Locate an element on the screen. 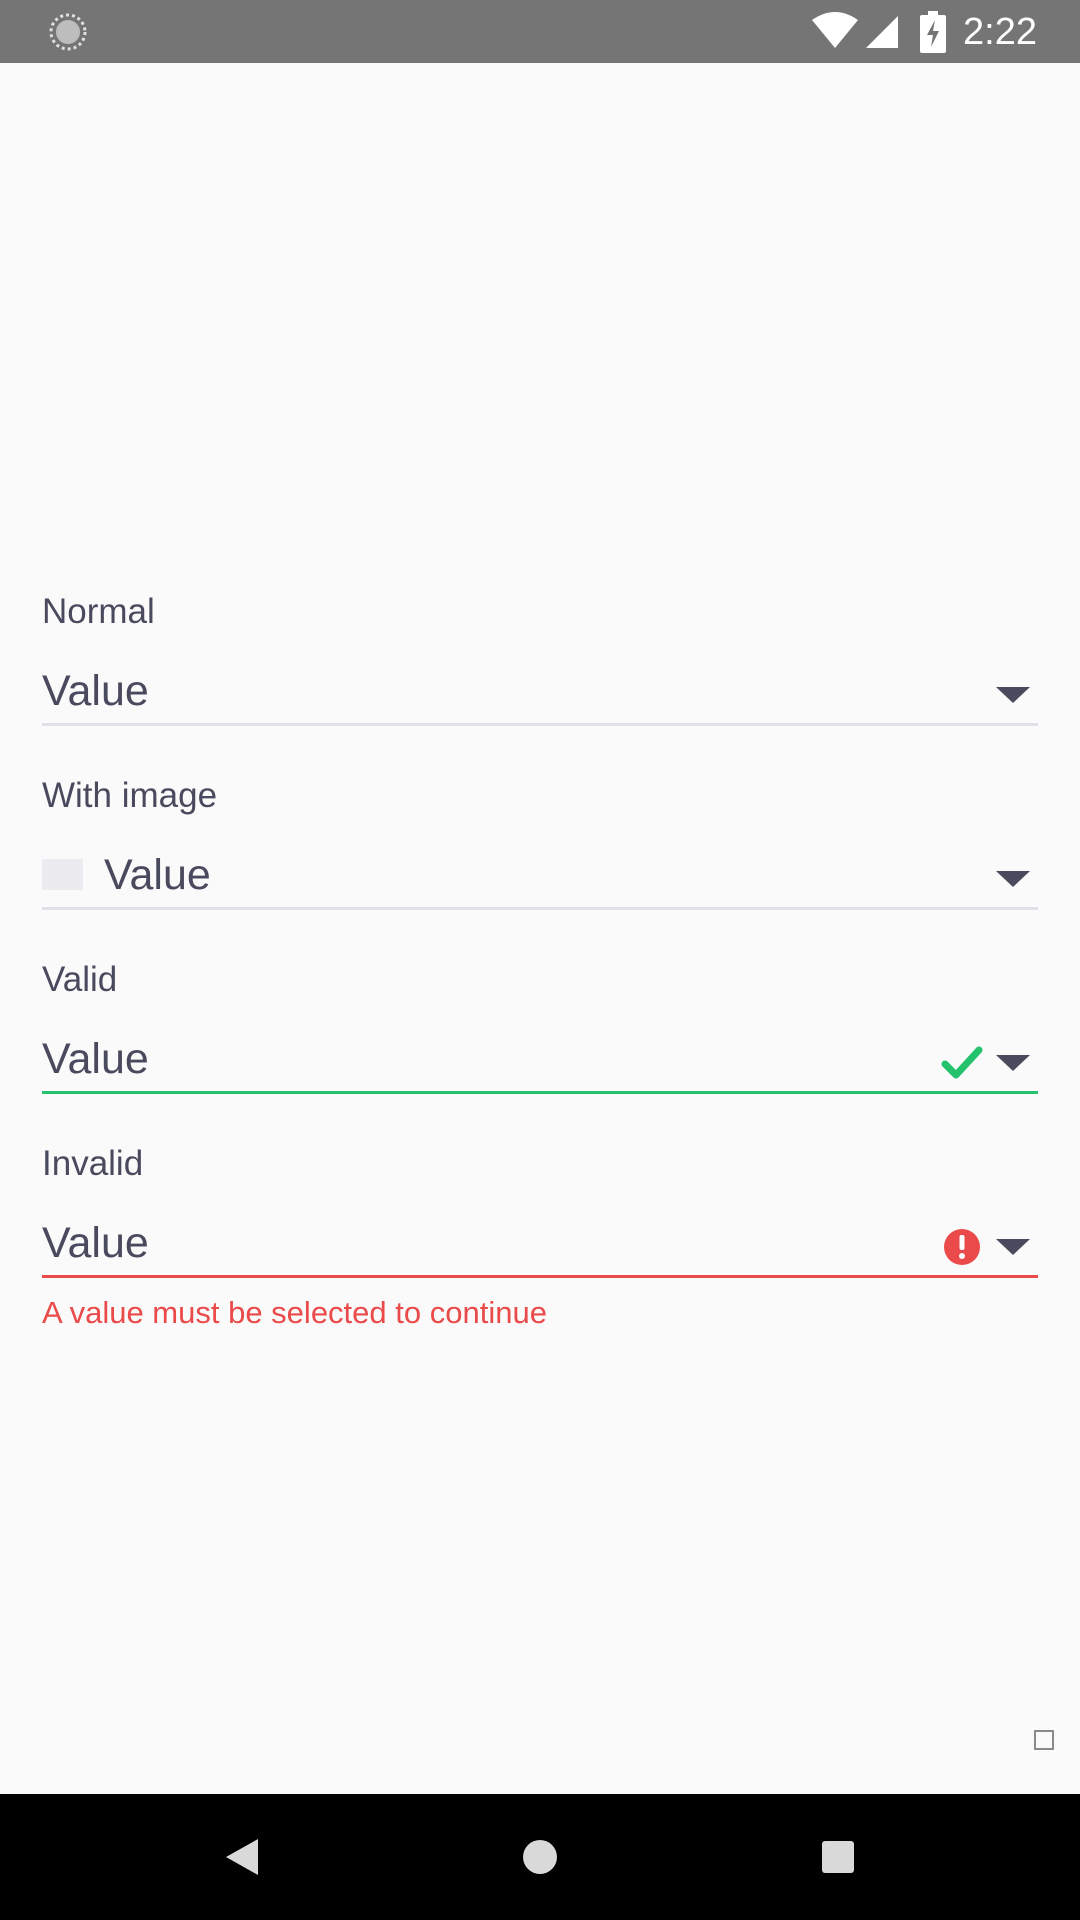  with-image-dropdown: Value is located at coordinates (540, 874).